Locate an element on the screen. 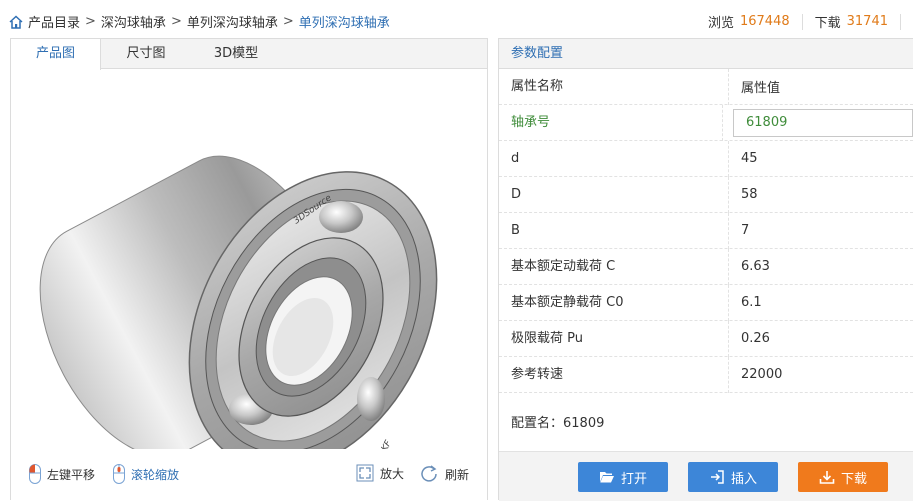 Image resolution: width=913 pixels, height=501 pixels. bearing-number-row: 轴承号 is located at coordinates (706, 122).